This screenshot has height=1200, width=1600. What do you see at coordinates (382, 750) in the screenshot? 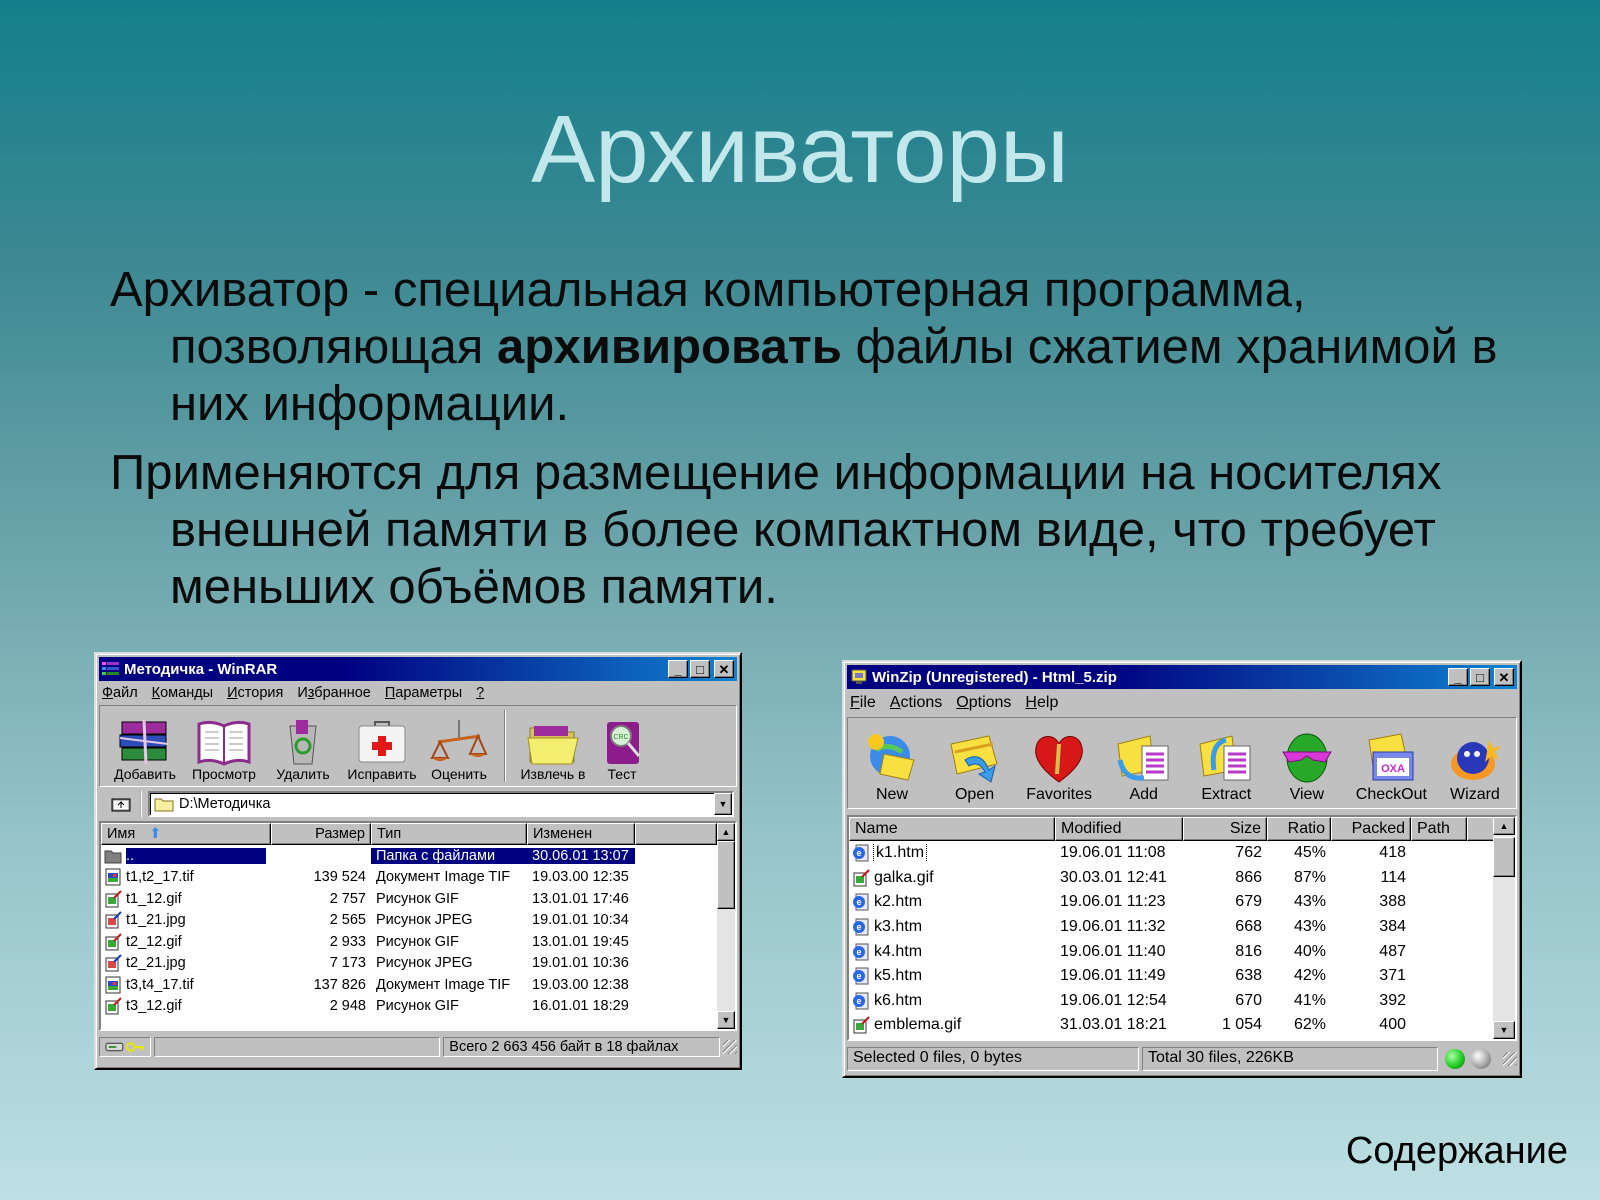
I see `toolbar-repair-button: Исправить` at bounding box center [382, 750].